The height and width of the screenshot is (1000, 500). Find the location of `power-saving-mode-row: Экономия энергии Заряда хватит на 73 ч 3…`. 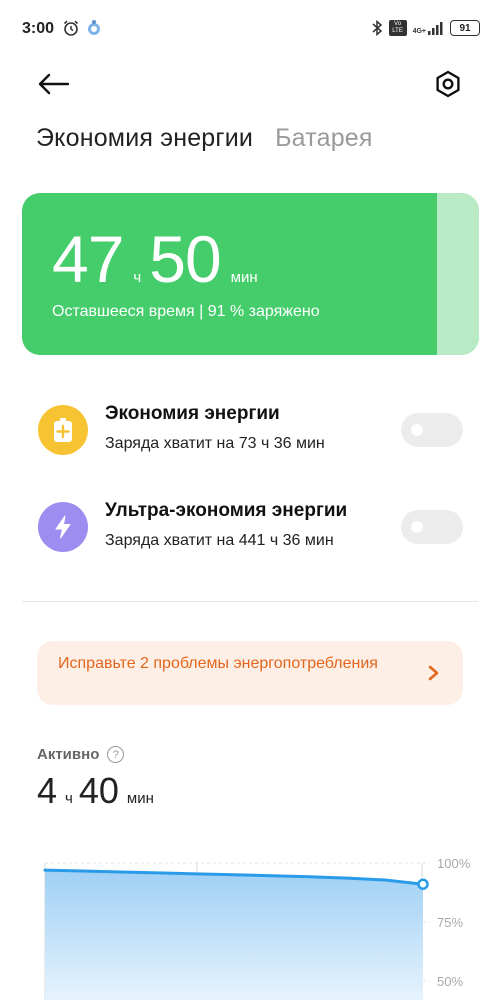

power-saving-mode-row: Экономия энергии Заряда хватит на 73 ч 3… is located at coordinates (251, 432).